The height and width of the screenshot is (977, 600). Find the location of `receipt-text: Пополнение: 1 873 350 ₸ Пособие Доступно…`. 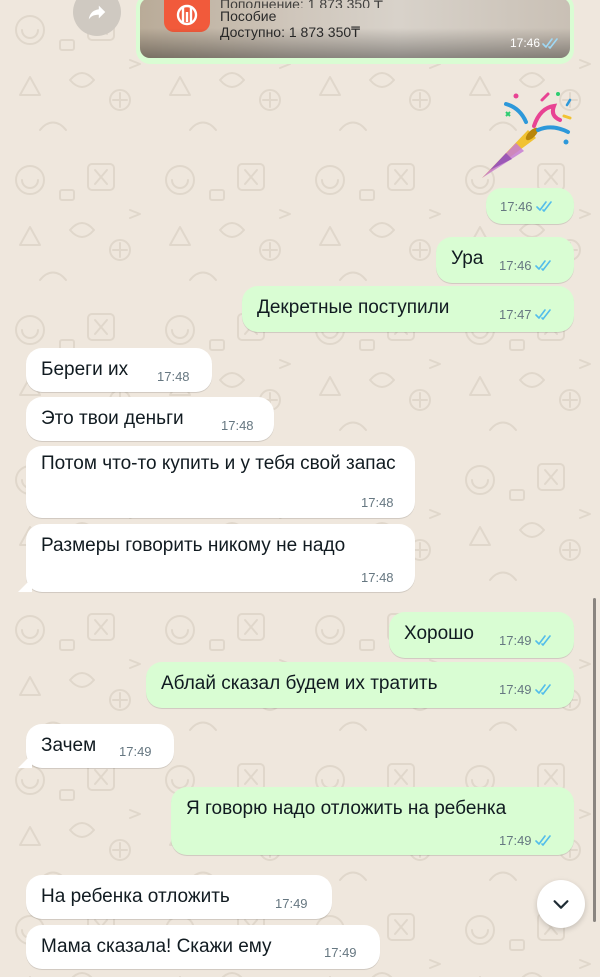

receipt-text: Пополнение: 1 873 350 ₸ Пособие Доступно… is located at coordinates (301, 20).